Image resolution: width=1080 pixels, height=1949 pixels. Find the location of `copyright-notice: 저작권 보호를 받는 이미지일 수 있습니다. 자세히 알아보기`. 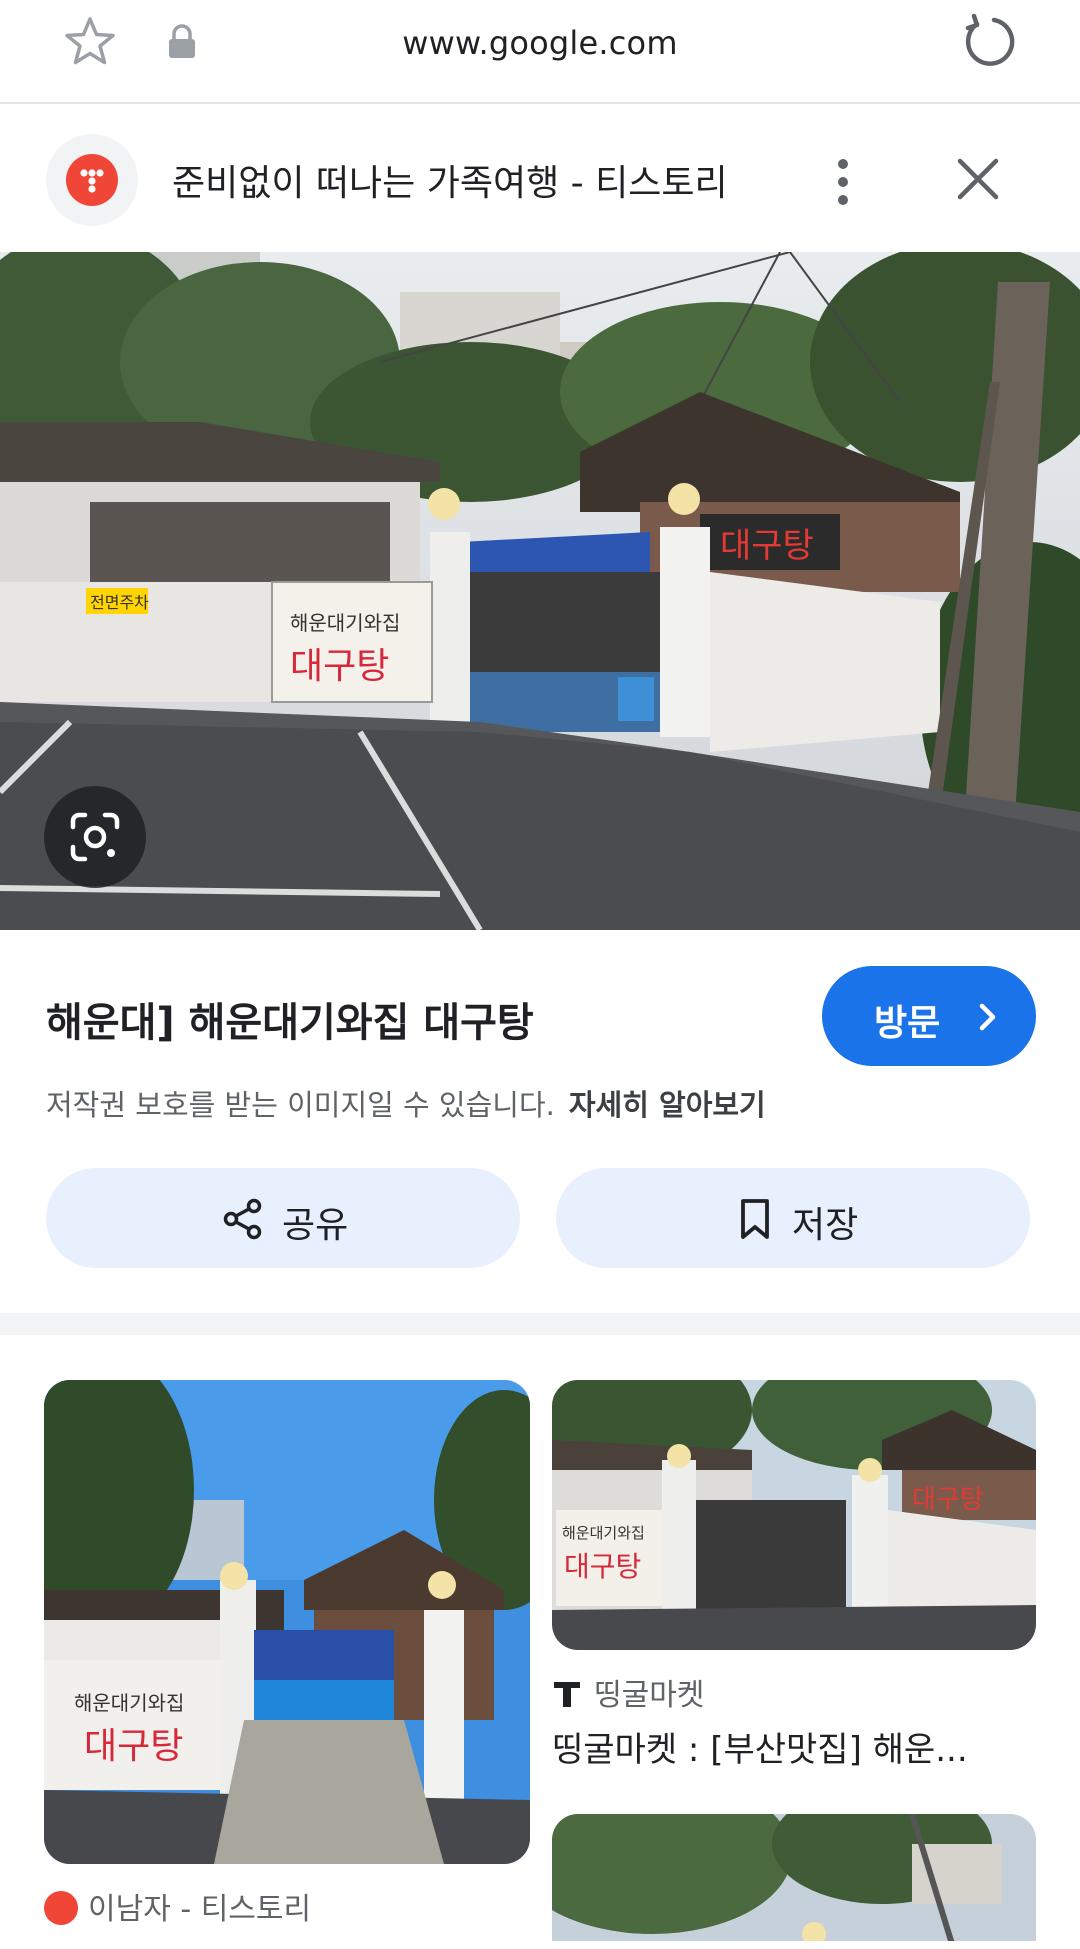

copyright-notice: 저작권 보호를 받는 이미지일 수 있습니다. 자세히 알아보기 is located at coordinates (406, 1103).